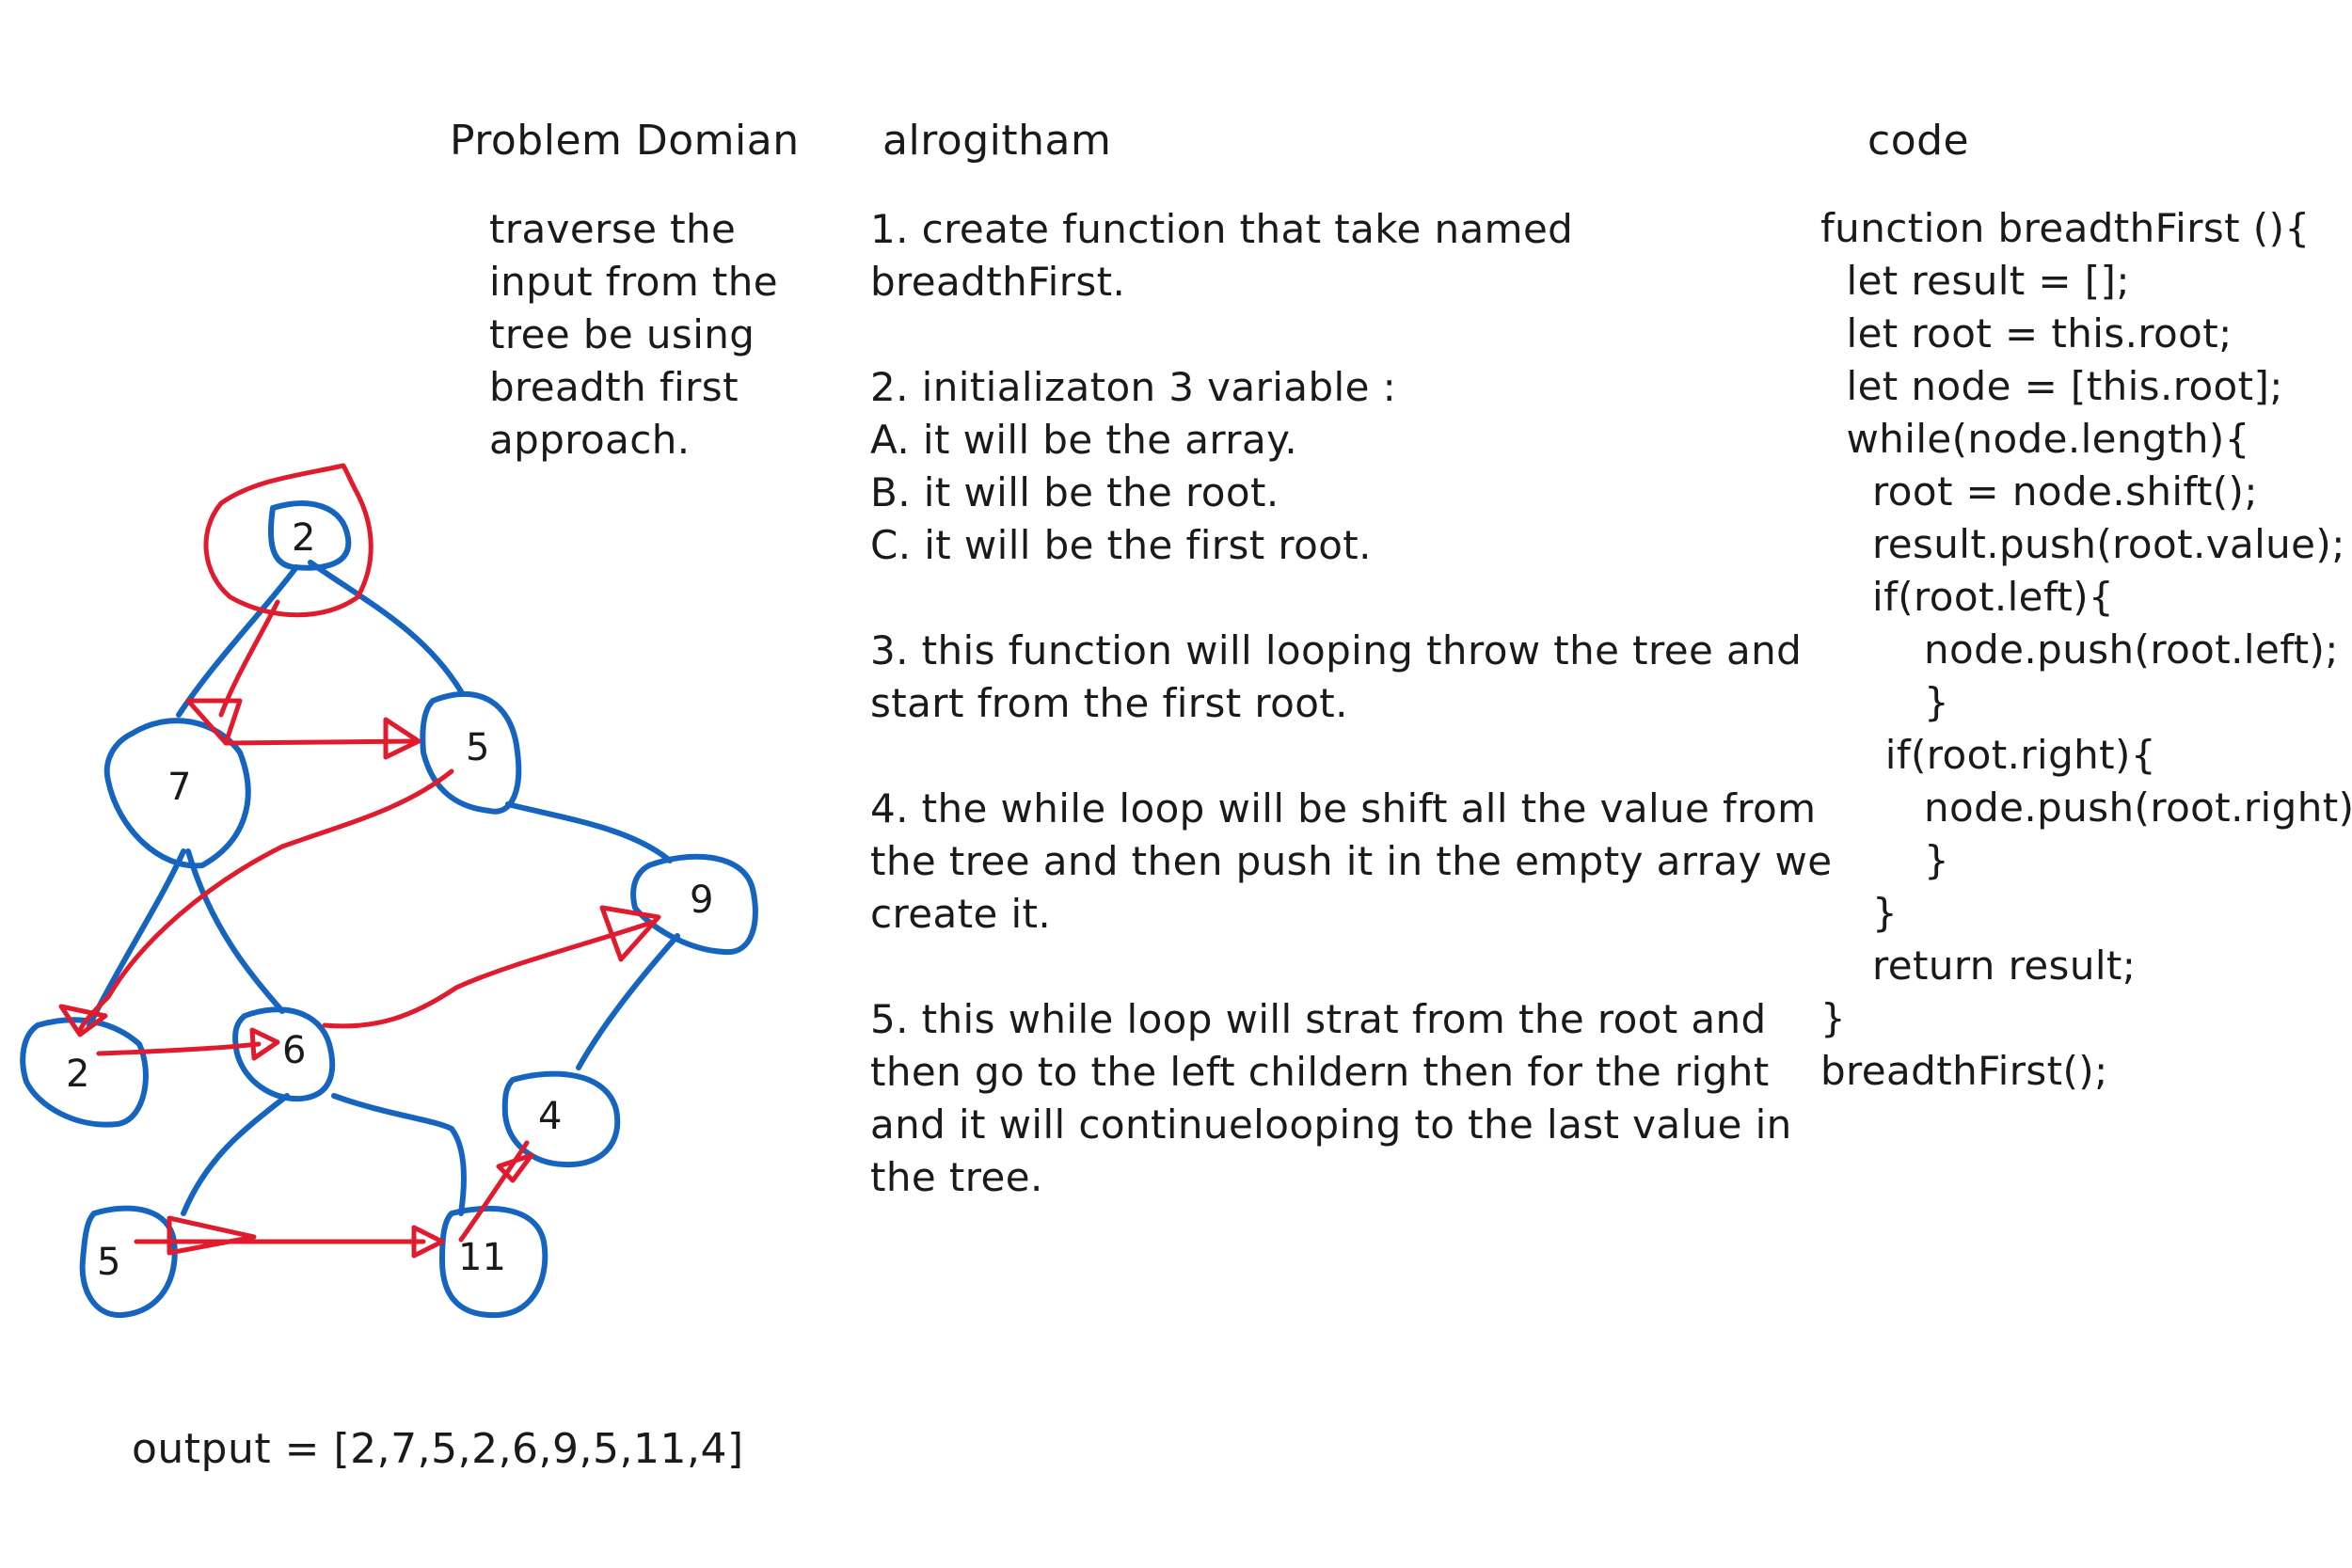 This screenshot has width=2352, height=1568. I want to click on algorithm-step-2: B. it will be the root., so click(1074, 492).